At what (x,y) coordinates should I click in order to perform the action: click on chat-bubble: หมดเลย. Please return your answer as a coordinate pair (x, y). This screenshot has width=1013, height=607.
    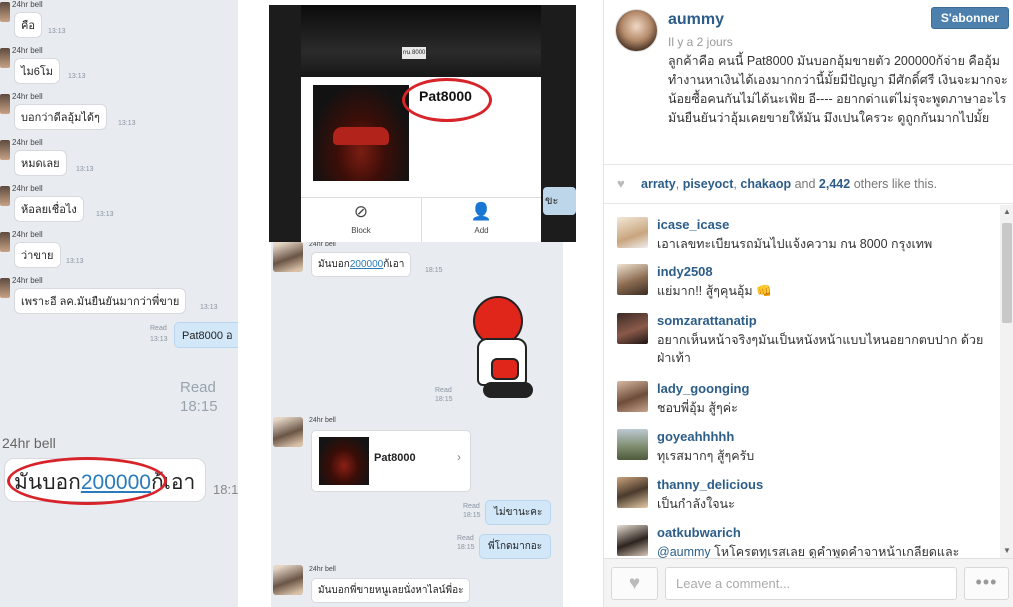
    Looking at the image, I should click on (40, 163).